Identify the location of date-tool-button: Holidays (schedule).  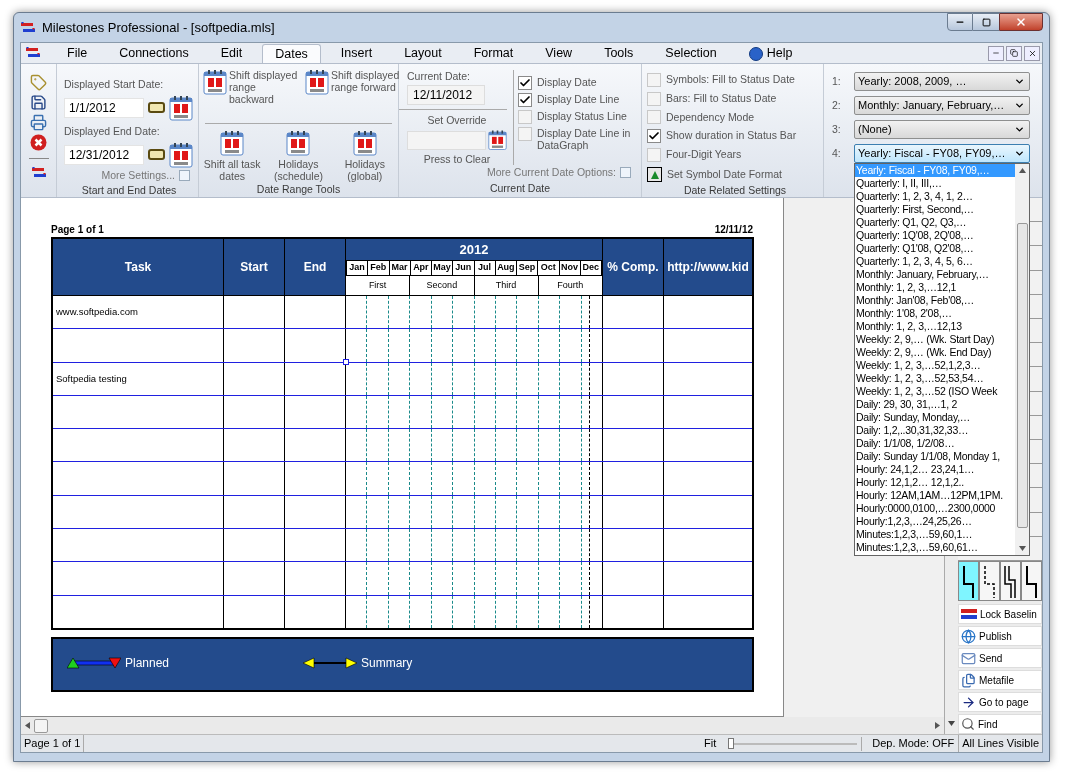
(298, 156).